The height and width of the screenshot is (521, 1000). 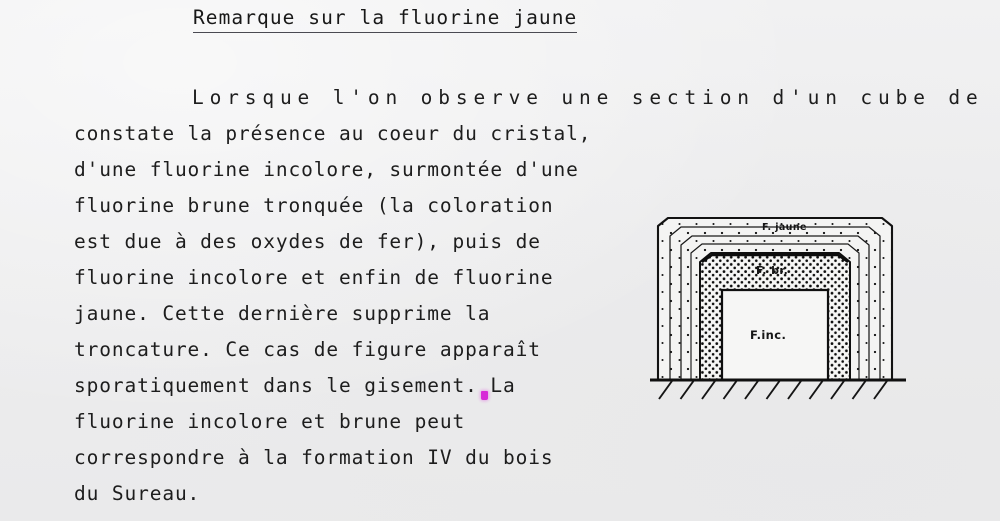 I want to click on page-title: Remarque sur la fluorine jaune, so click(x=385, y=19).